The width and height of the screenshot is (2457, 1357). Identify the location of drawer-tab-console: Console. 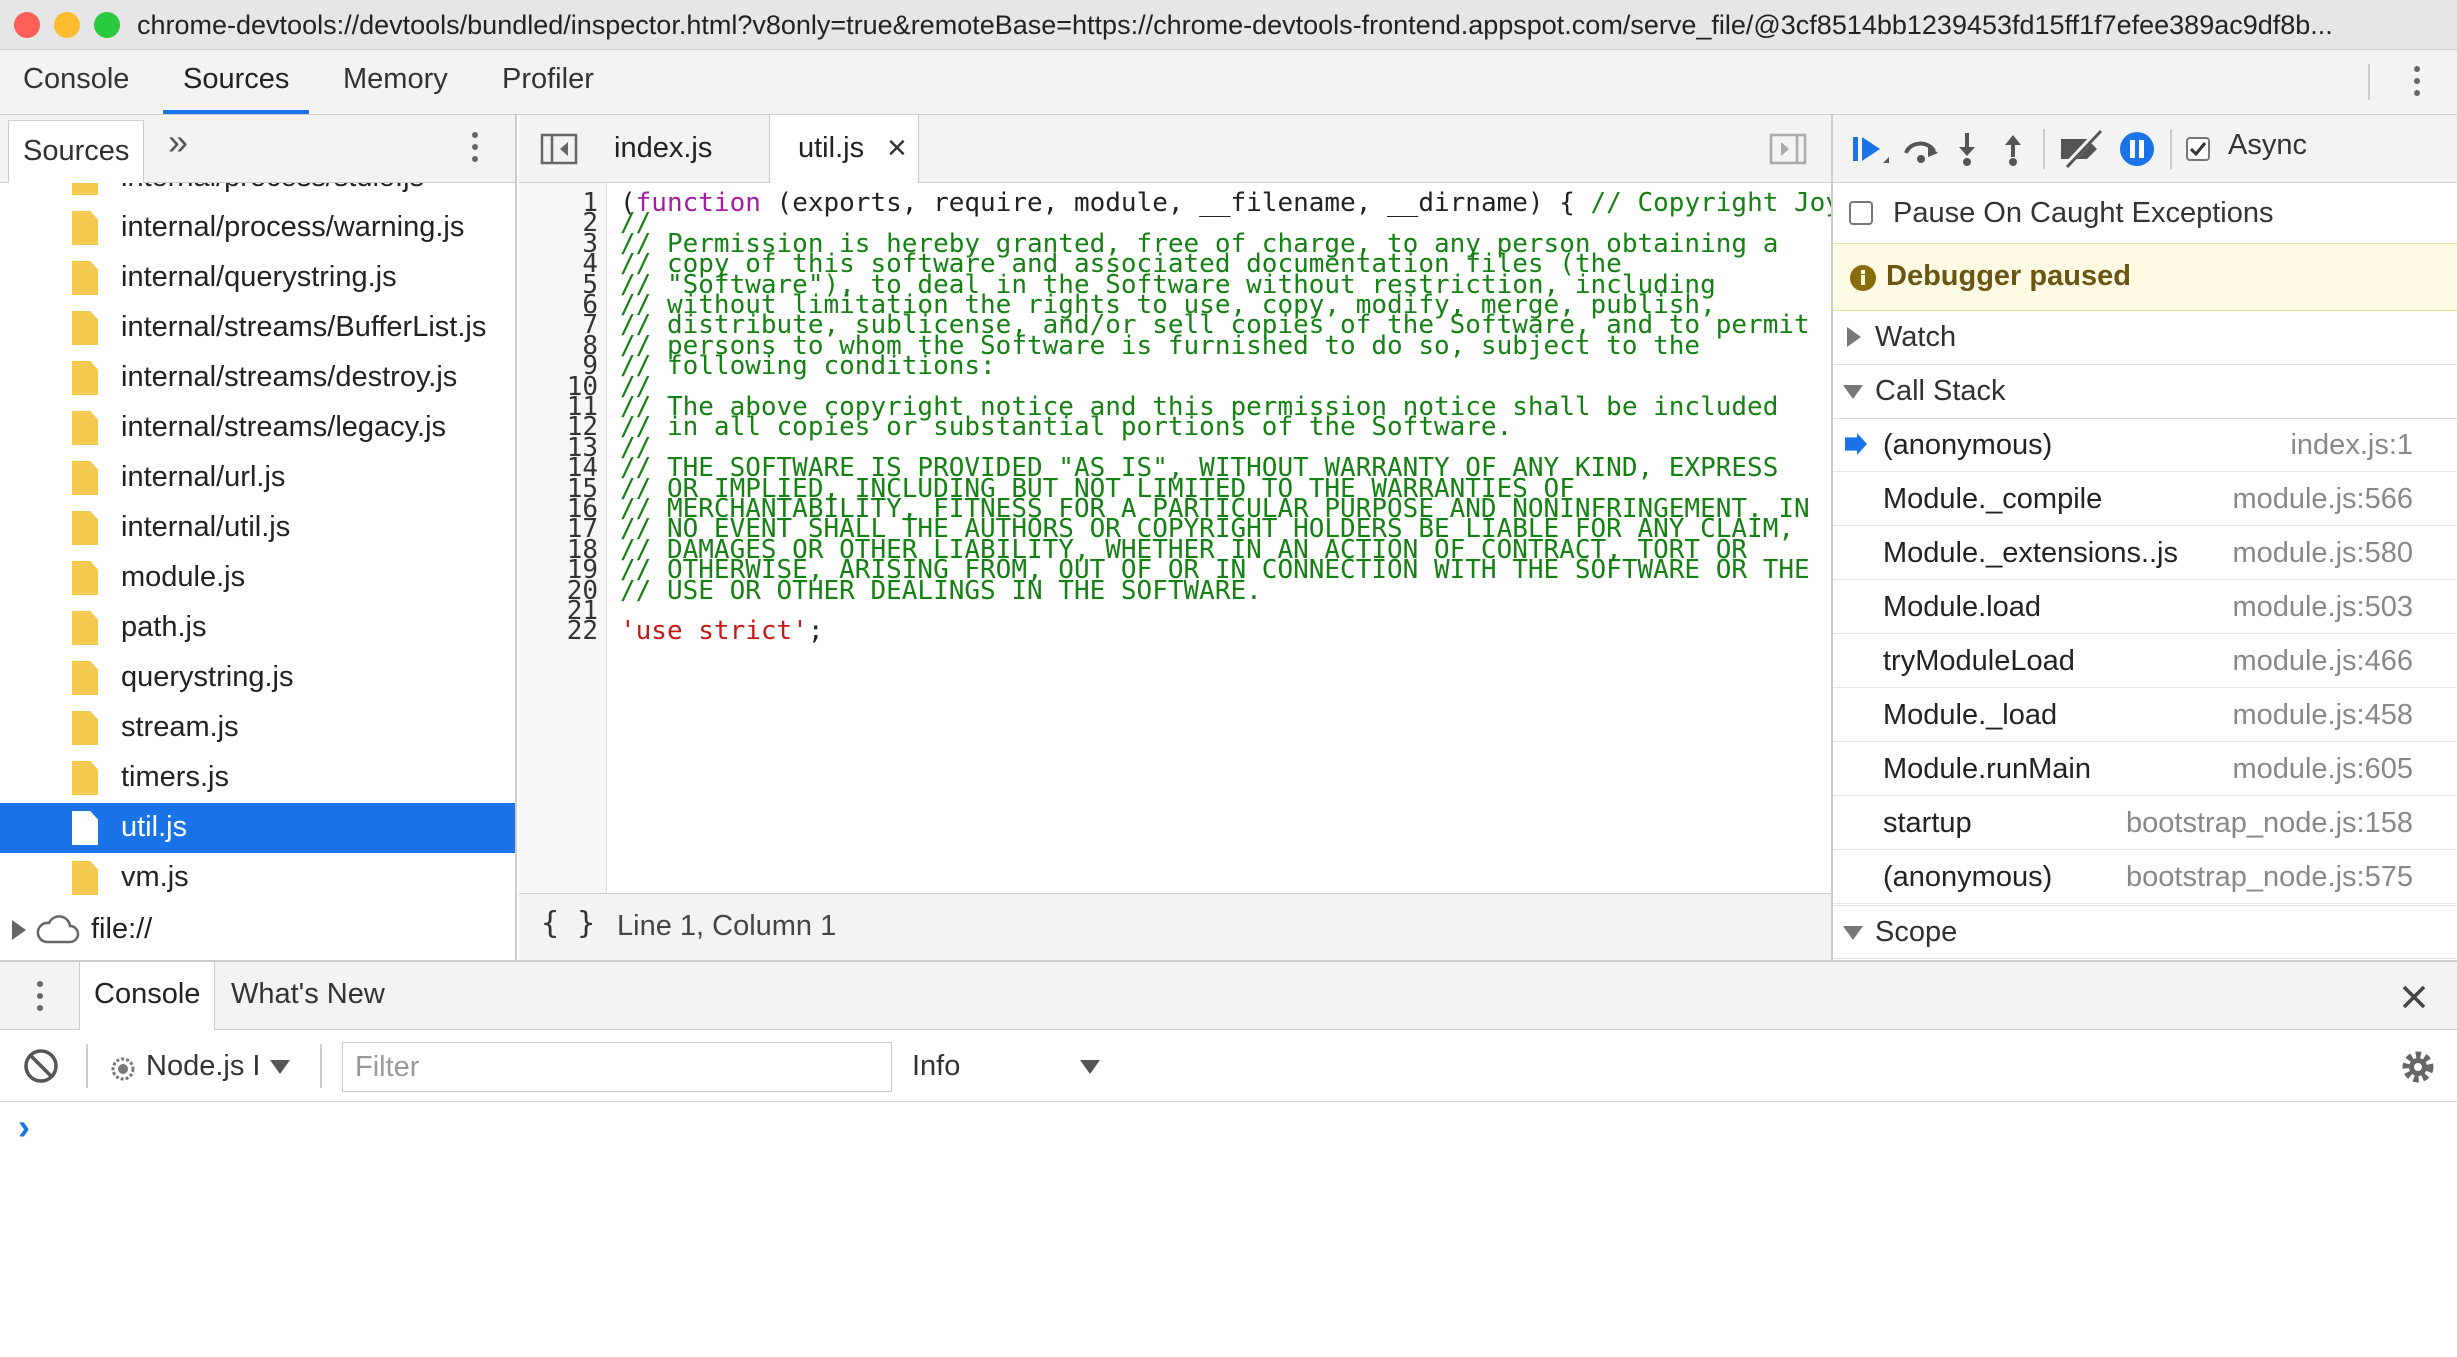
(147, 996).